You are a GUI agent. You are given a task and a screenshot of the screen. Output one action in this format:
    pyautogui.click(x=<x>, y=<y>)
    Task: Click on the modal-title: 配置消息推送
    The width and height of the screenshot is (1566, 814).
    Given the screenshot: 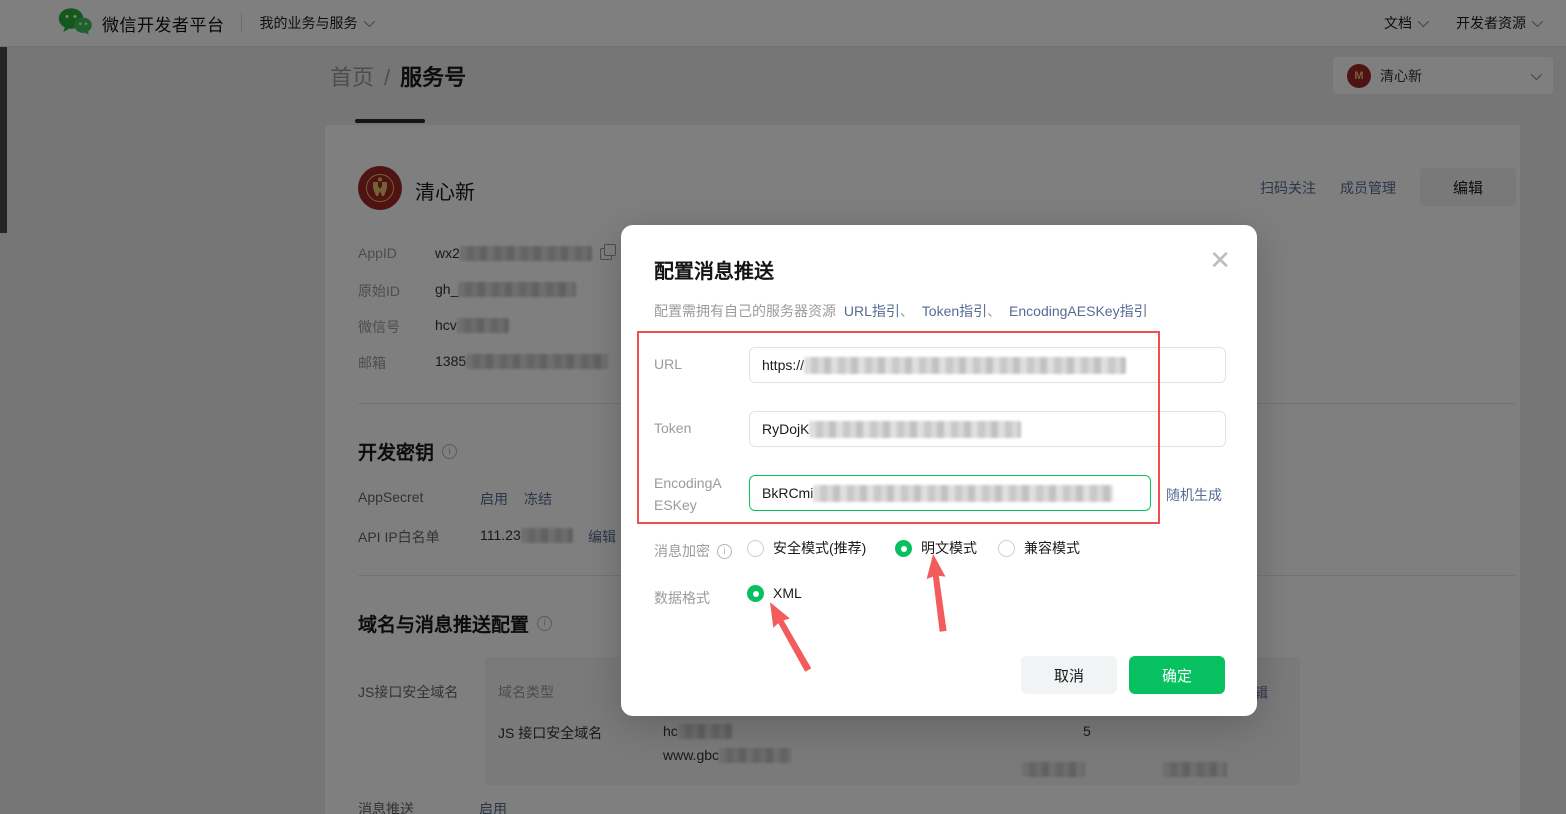 What is the action you would take?
    pyautogui.click(x=714, y=272)
    